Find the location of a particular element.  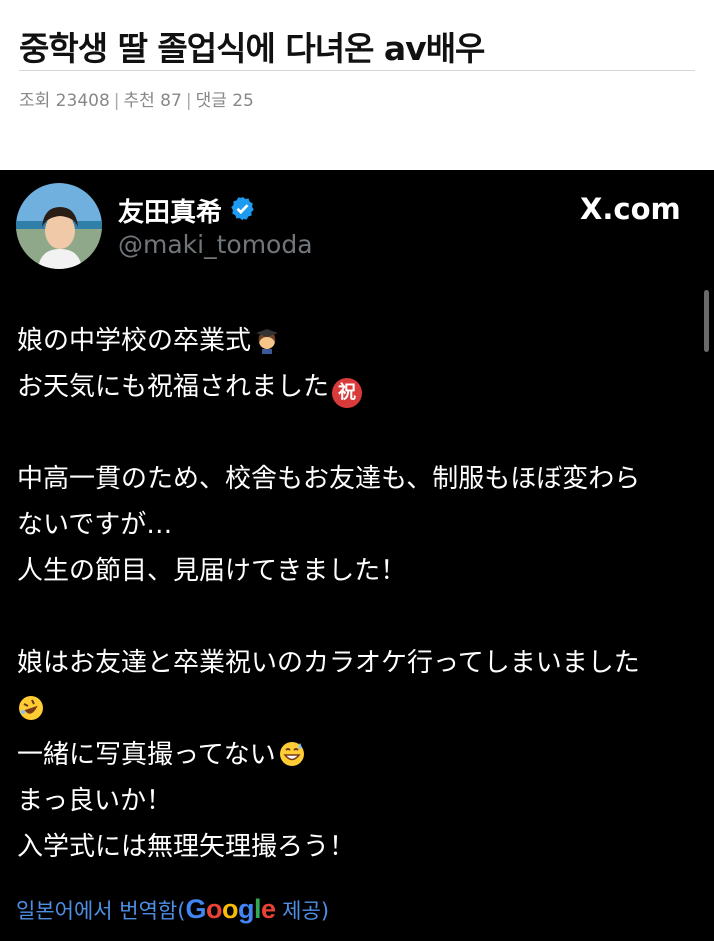

verified-badge-icon is located at coordinates (242, 208).